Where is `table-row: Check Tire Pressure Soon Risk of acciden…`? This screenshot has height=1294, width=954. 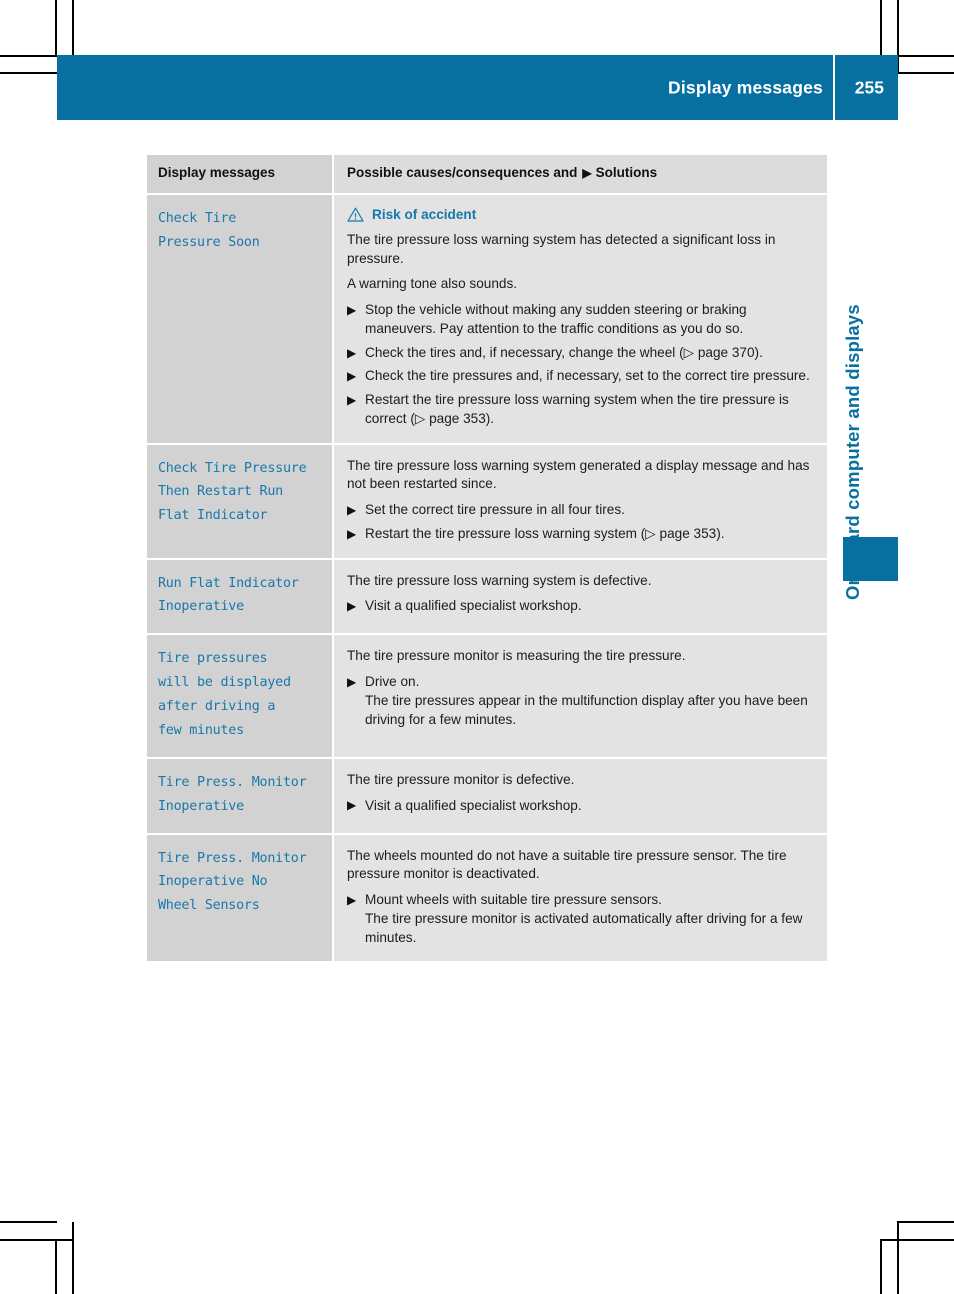
table-row: Check Tire Pressure Soon Risk of acciden… is located at coordinates (487, 319).